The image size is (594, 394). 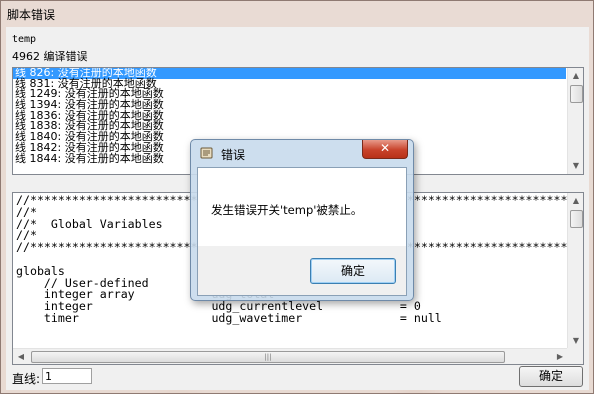 I want to click on scroll-thumb: |||, so click(x=268, y=357).